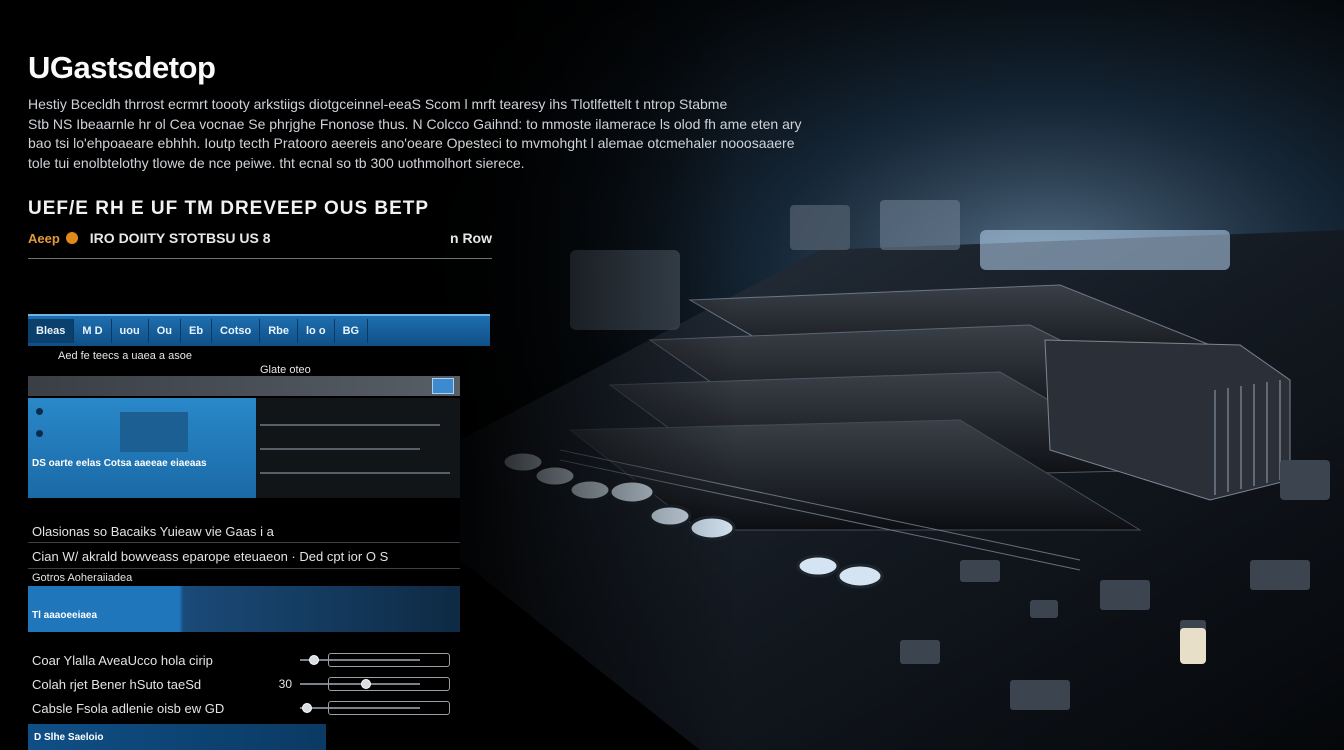 Image resolution: width=1344 pixels, height=750 pixels. What do you see at coordinates (352, 331) in the screenshot?
I see `tab-item: BG` at bounding box center [352, 331].